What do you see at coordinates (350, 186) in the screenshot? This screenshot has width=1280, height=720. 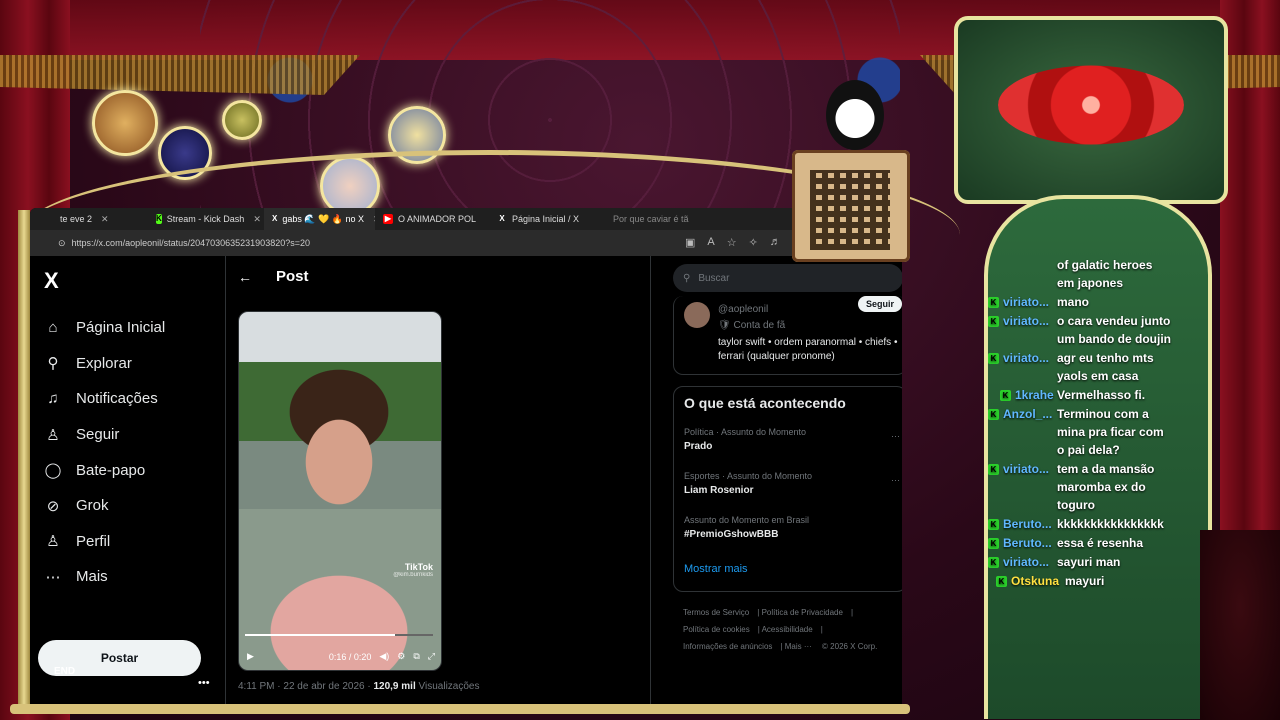 I see `ornament-character` at bounding box center [350, 186].